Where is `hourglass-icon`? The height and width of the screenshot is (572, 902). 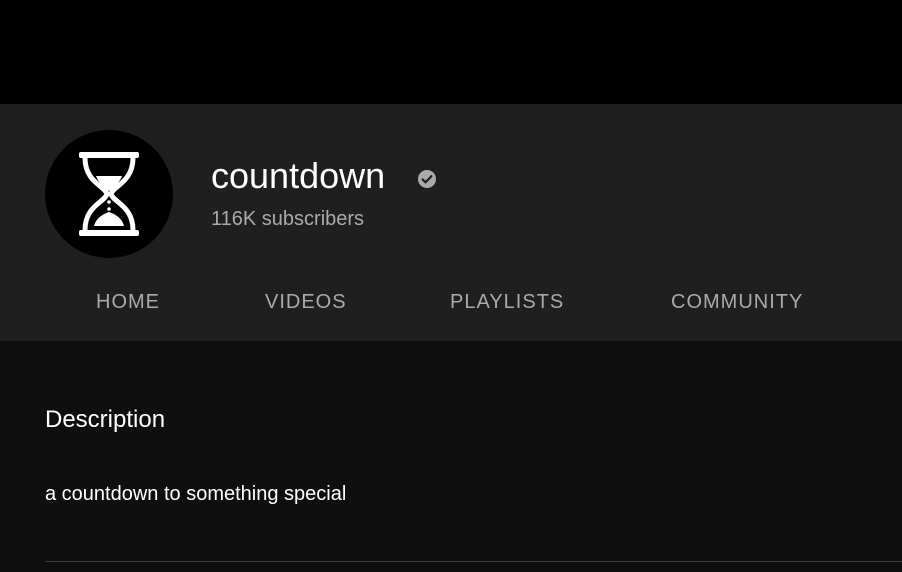 hourglass-icon is located at coordinates (109, 194).